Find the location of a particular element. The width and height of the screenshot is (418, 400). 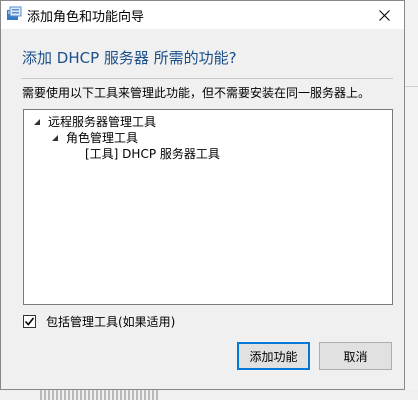

cancel-button: 取消 is located at coordinates (355, 356).